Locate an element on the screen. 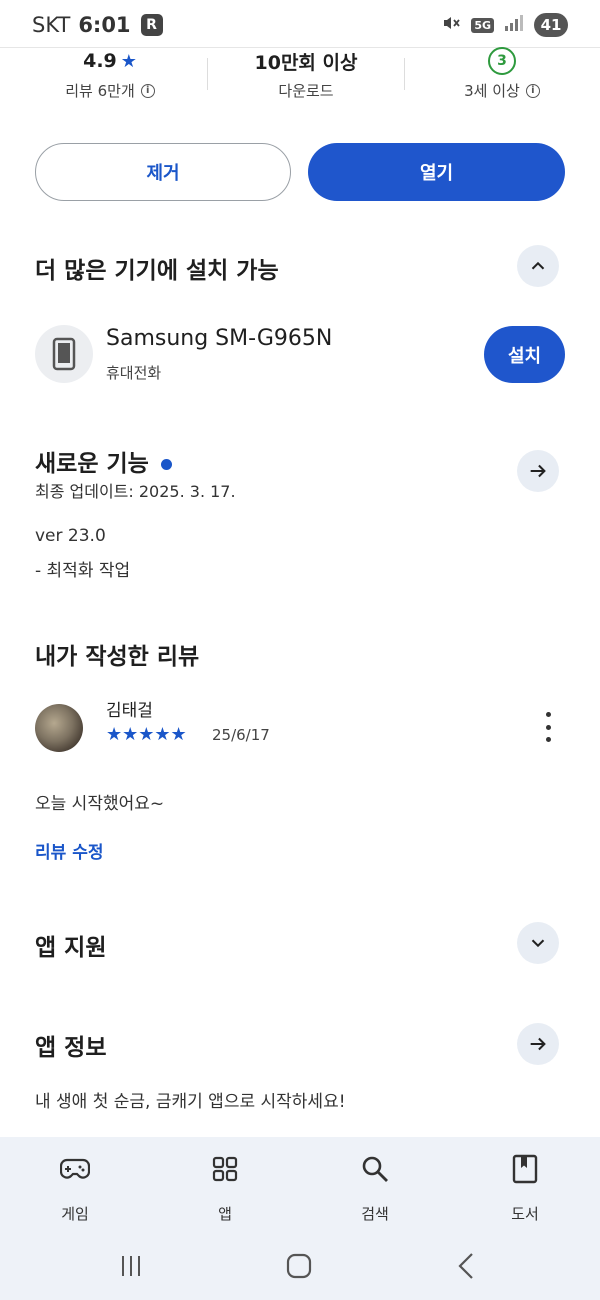 The height and width of the screenshot is (1300, 600). home-button is located at coordinates (299, 1266).